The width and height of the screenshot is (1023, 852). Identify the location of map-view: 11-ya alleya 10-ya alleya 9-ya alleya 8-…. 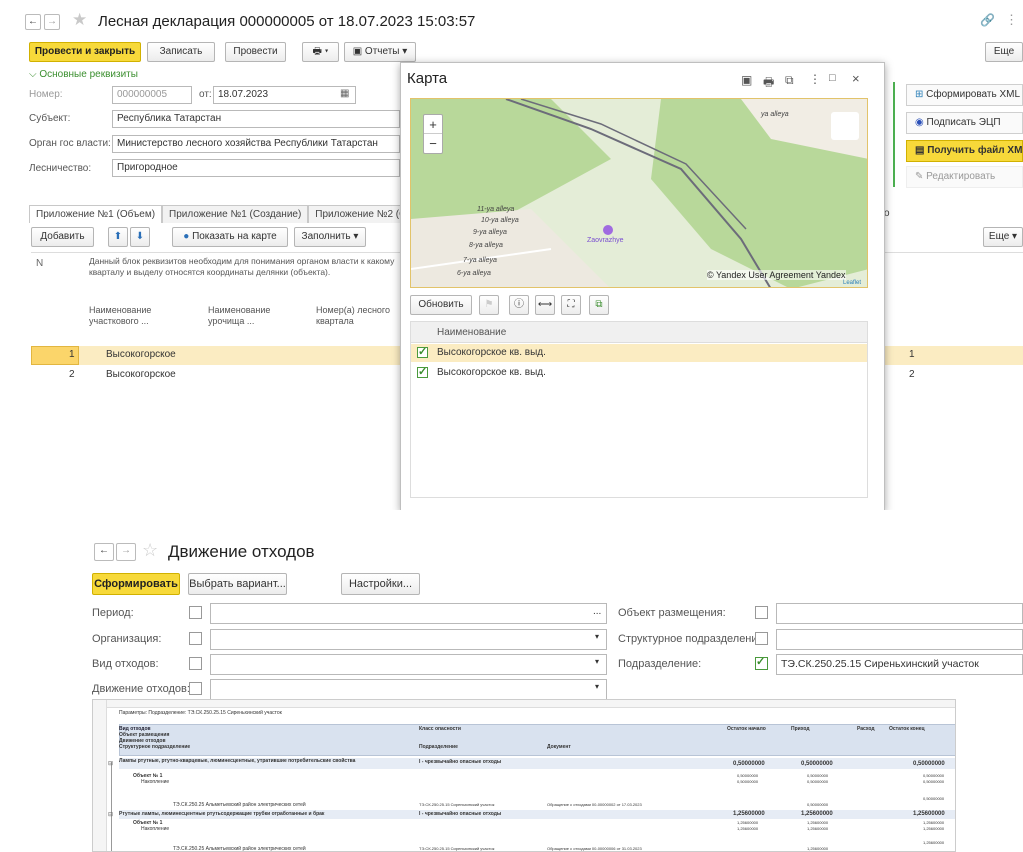
(639, 193).